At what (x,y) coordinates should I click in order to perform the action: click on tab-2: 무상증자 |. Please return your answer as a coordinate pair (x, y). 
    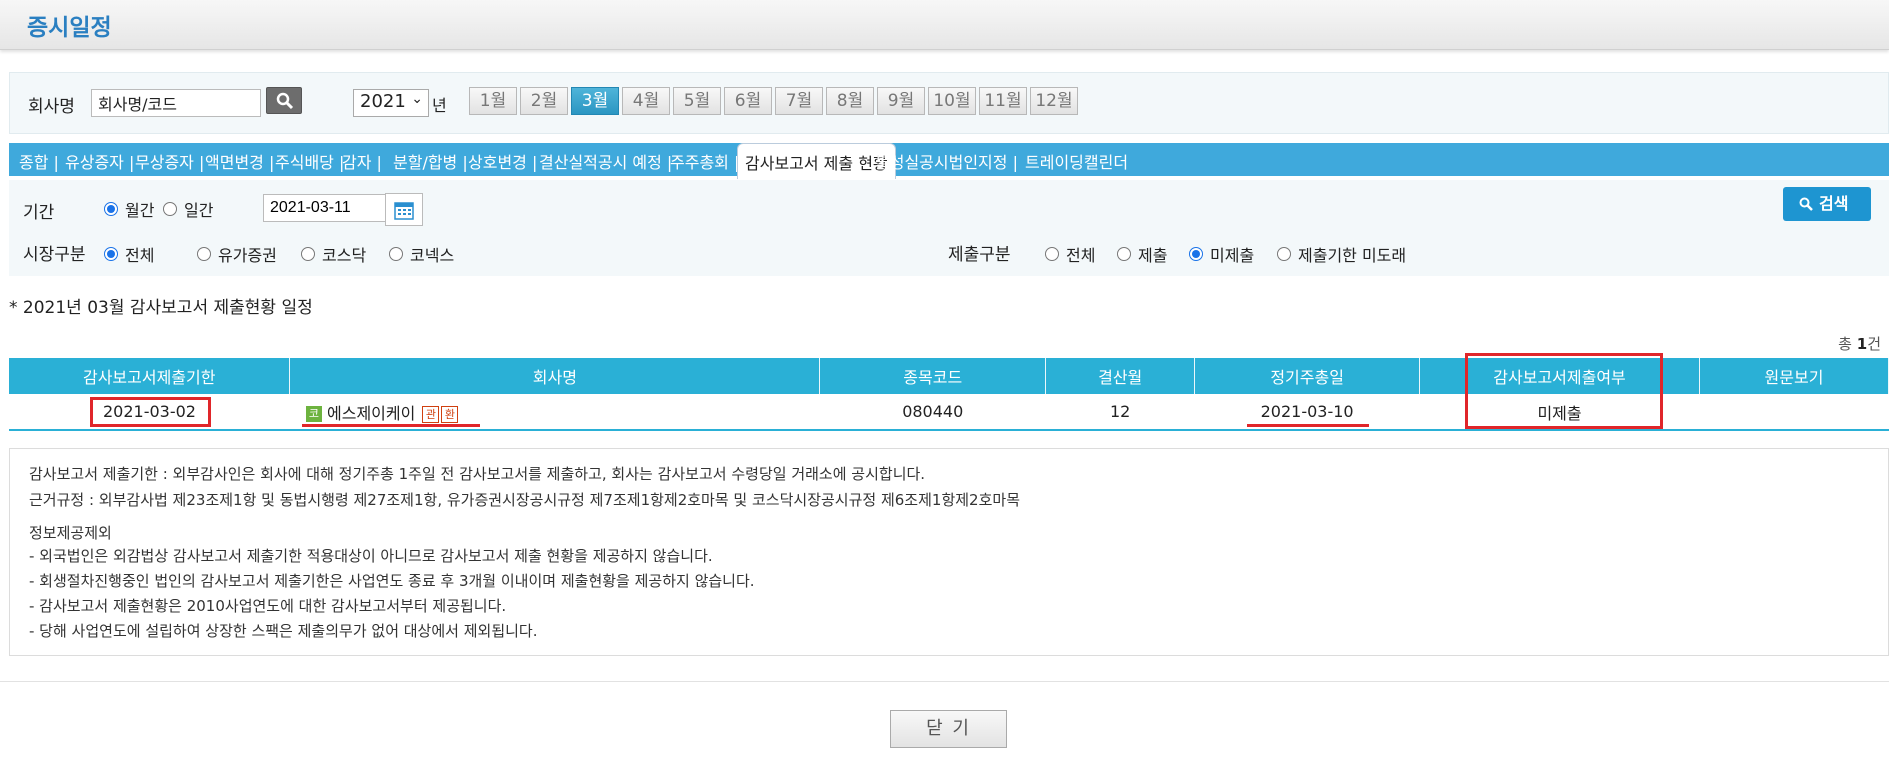
    Looking at the image, I should click on (169, 161).